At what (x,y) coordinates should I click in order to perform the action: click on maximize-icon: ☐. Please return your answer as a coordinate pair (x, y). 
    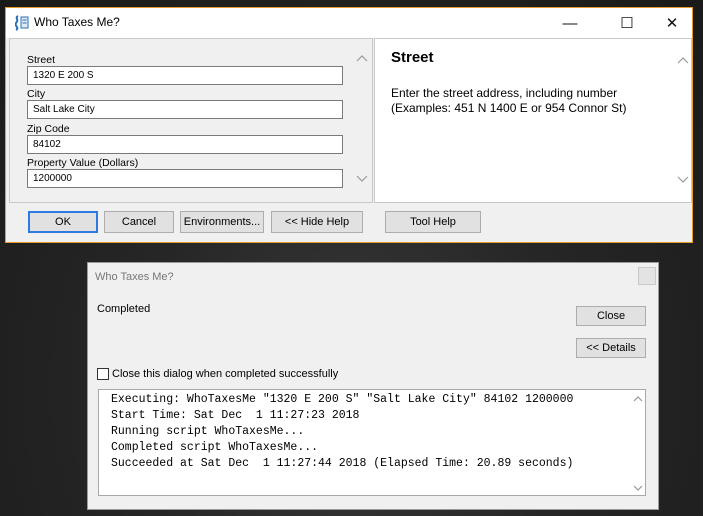
    Looking at the image, I should click on (627, 23).